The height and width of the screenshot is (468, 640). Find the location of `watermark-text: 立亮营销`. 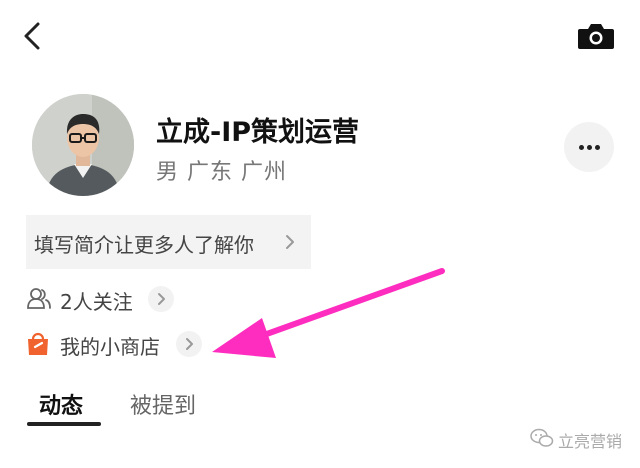

watermark-text: 立亮营销 is located at coordinates (590, 441).